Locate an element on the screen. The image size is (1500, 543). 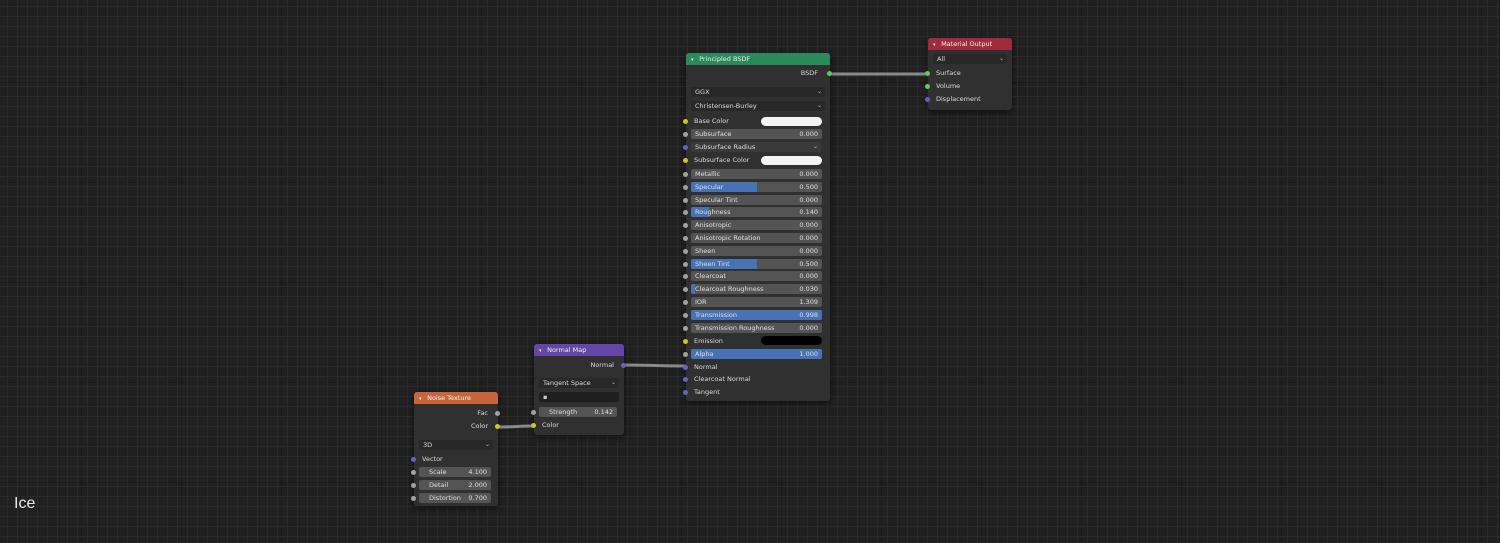
subsurface-socket is located at coordinates (685, 134).